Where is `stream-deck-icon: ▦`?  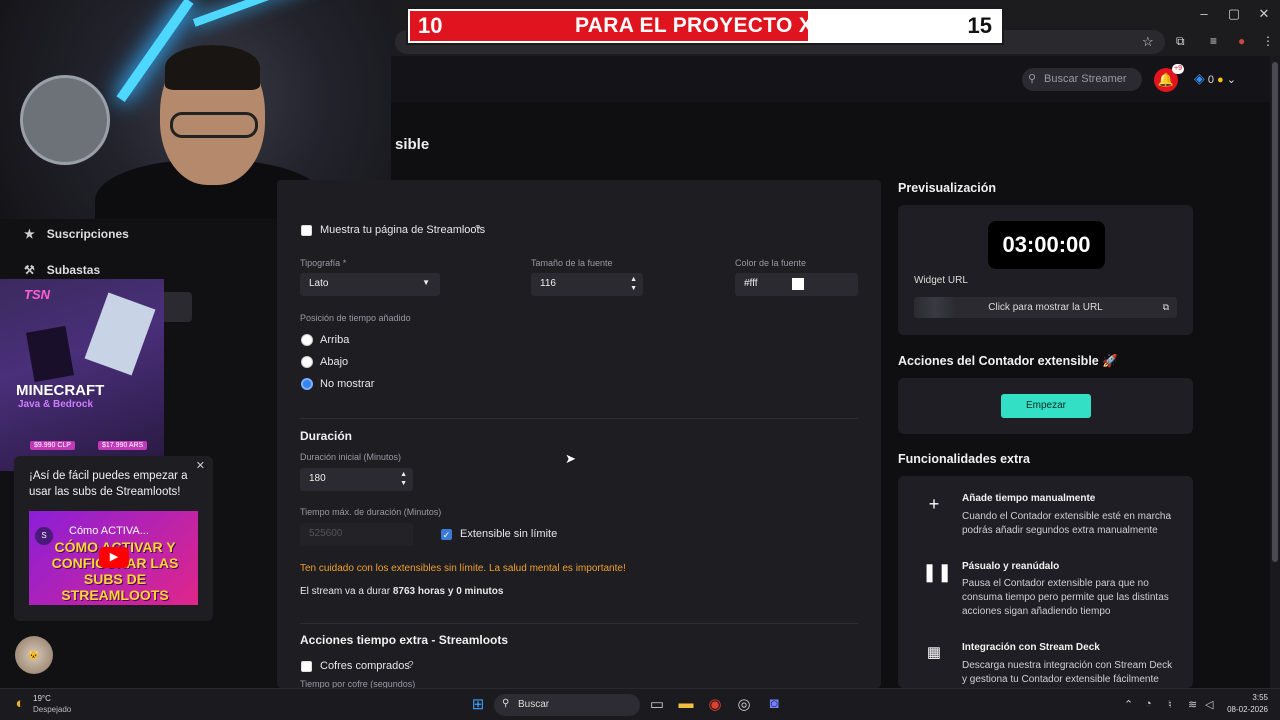 stream-deck-icon: ▦ is located at coordinates (934, 652).